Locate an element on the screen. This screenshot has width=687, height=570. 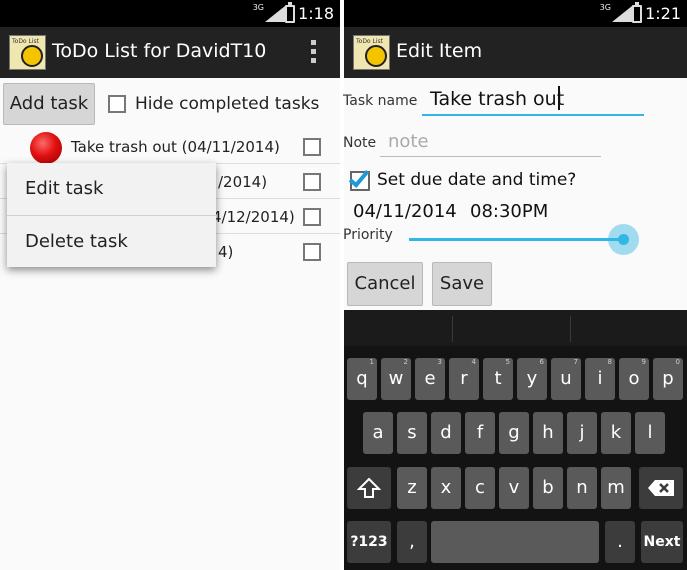
key-w: w2 is located at coordinates (396, 379).